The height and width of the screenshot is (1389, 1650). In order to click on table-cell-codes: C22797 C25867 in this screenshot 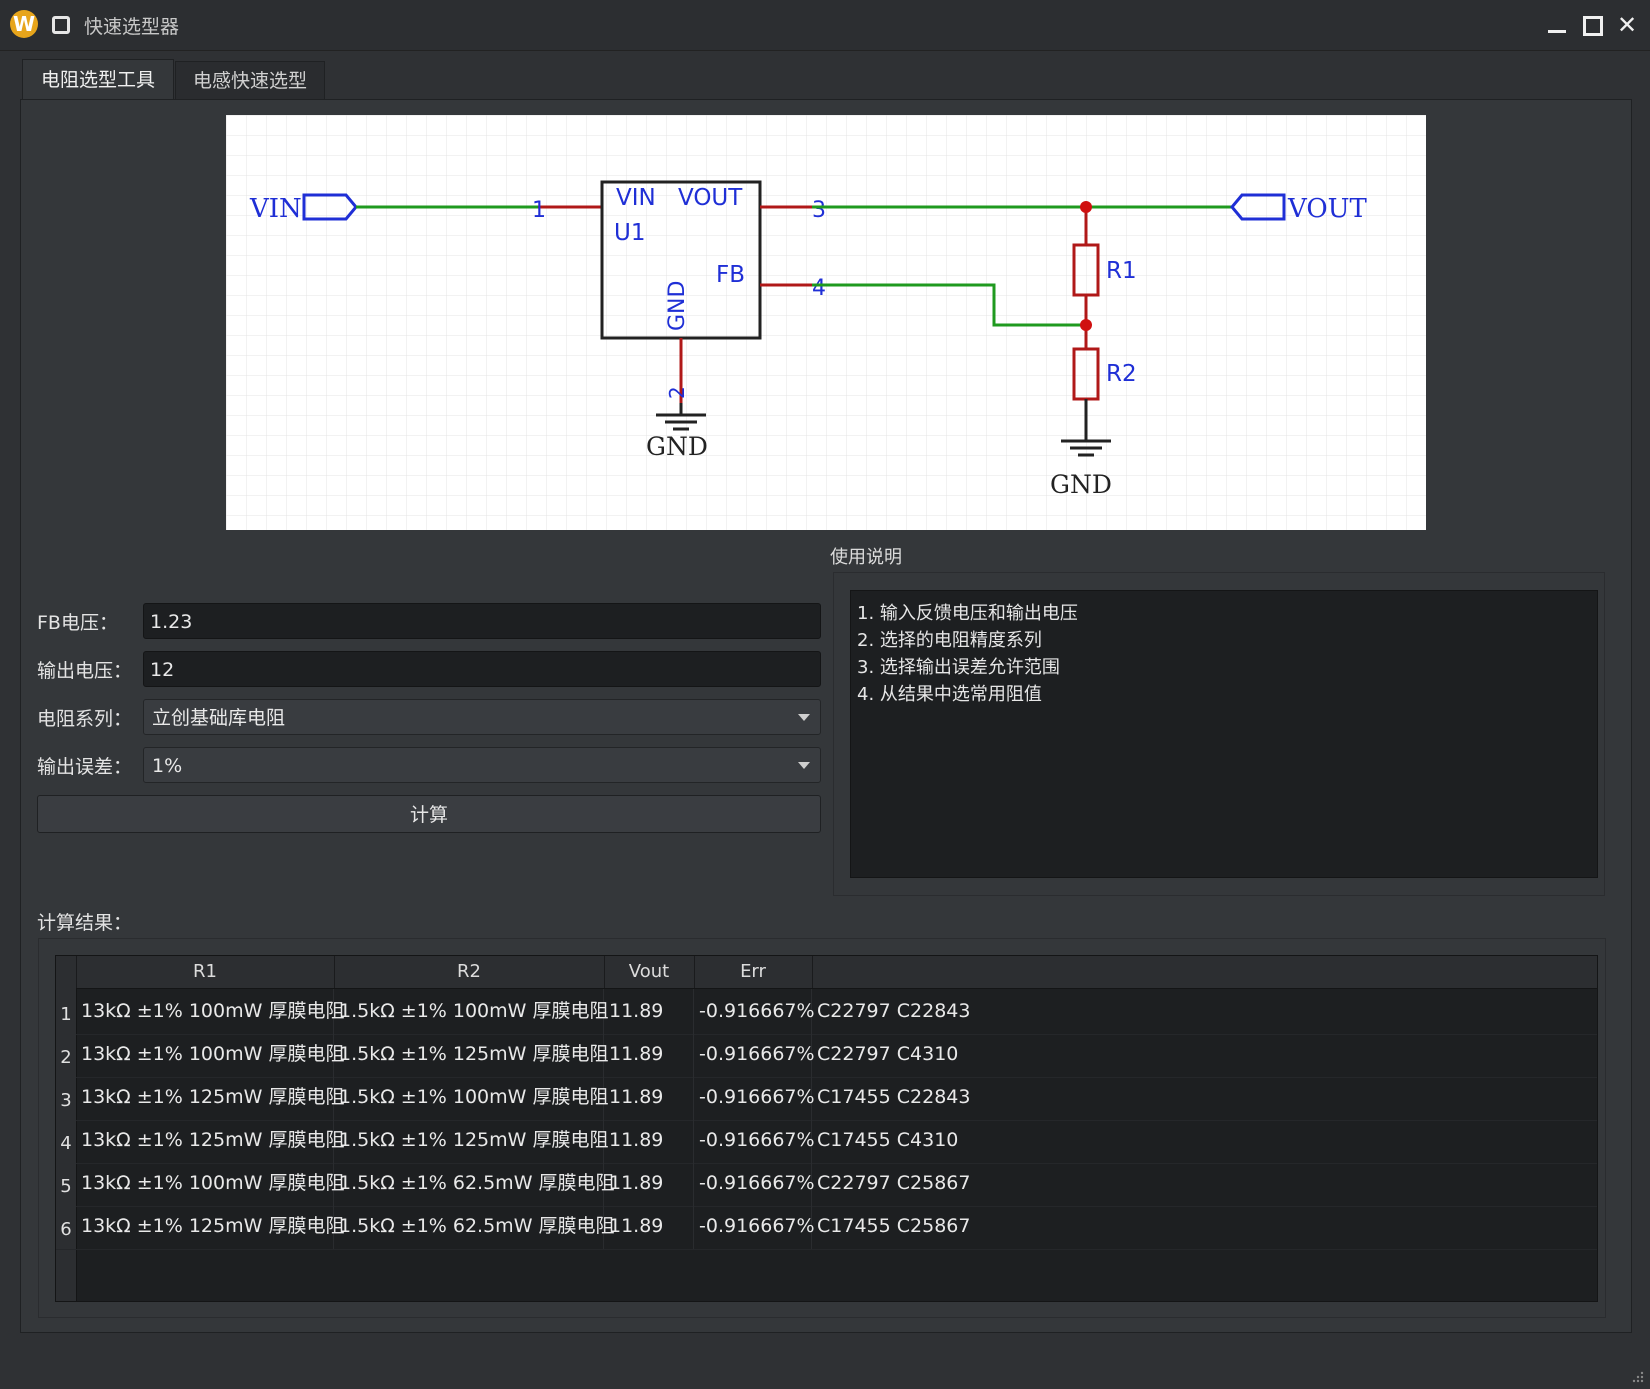, I will do `click(1204, 1183)`.